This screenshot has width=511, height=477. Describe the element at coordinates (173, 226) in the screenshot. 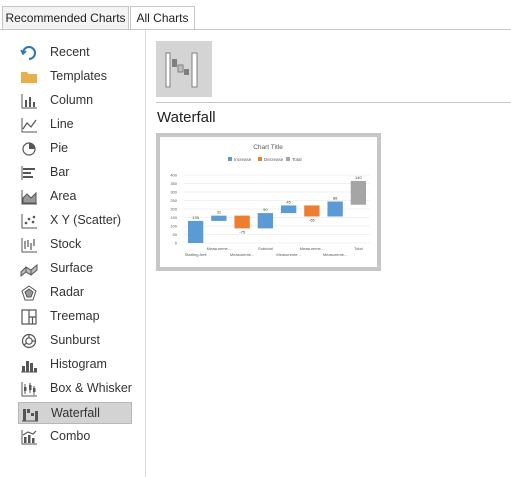

I see `y-tick-label: 100` at that location.